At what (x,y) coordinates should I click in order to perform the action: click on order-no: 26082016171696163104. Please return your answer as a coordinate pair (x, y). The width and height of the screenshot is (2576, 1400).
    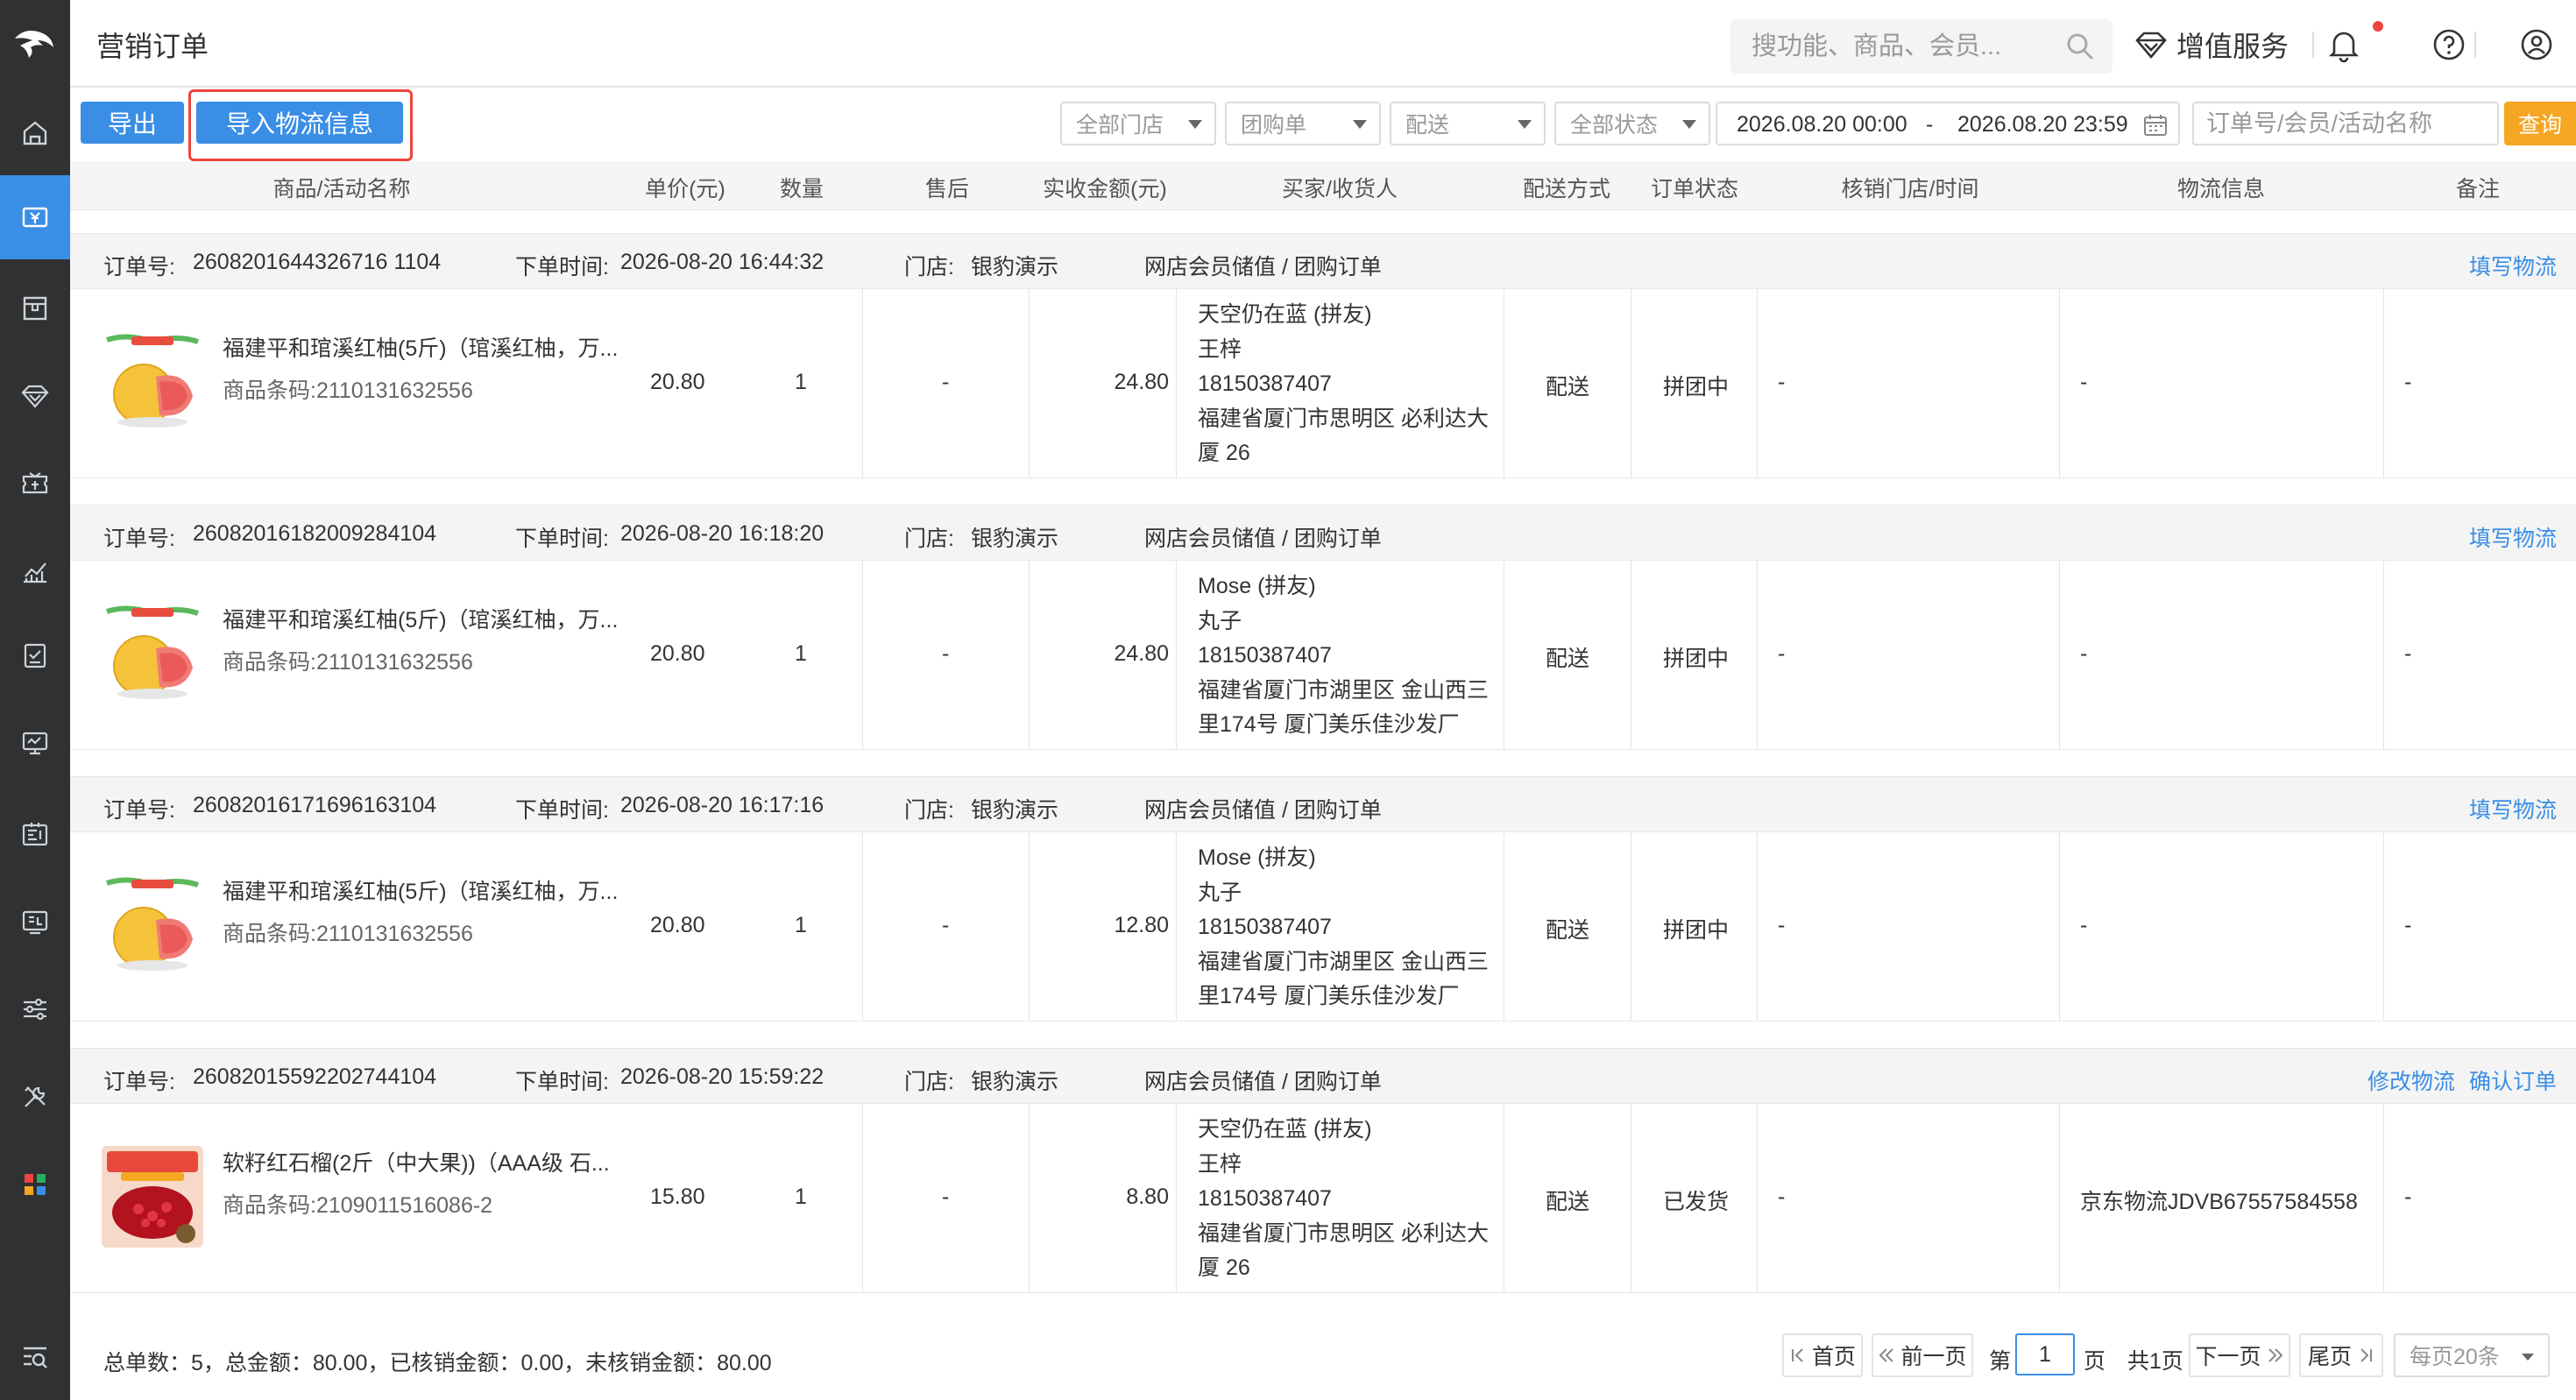
    Looking at the image, I should click on (314, 805).